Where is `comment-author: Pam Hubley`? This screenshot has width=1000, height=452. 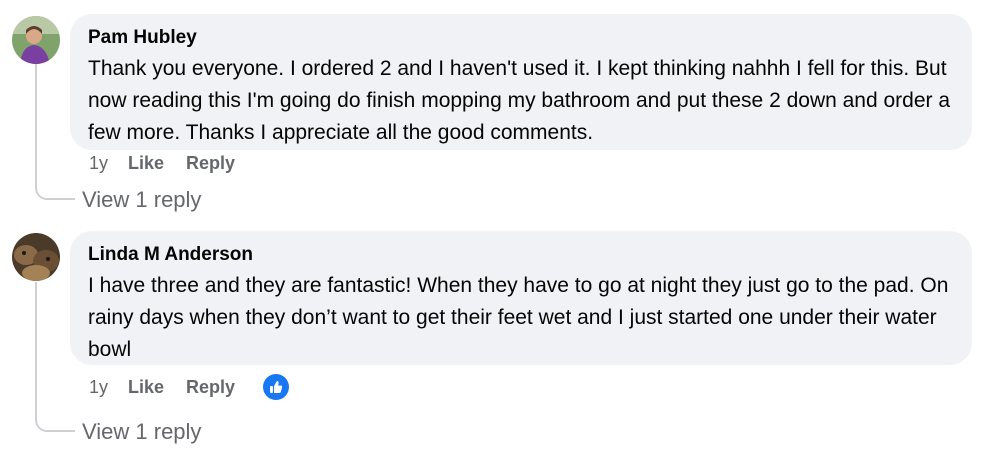 comment-author: Pam Hubley is located at coordinates (521, 38).